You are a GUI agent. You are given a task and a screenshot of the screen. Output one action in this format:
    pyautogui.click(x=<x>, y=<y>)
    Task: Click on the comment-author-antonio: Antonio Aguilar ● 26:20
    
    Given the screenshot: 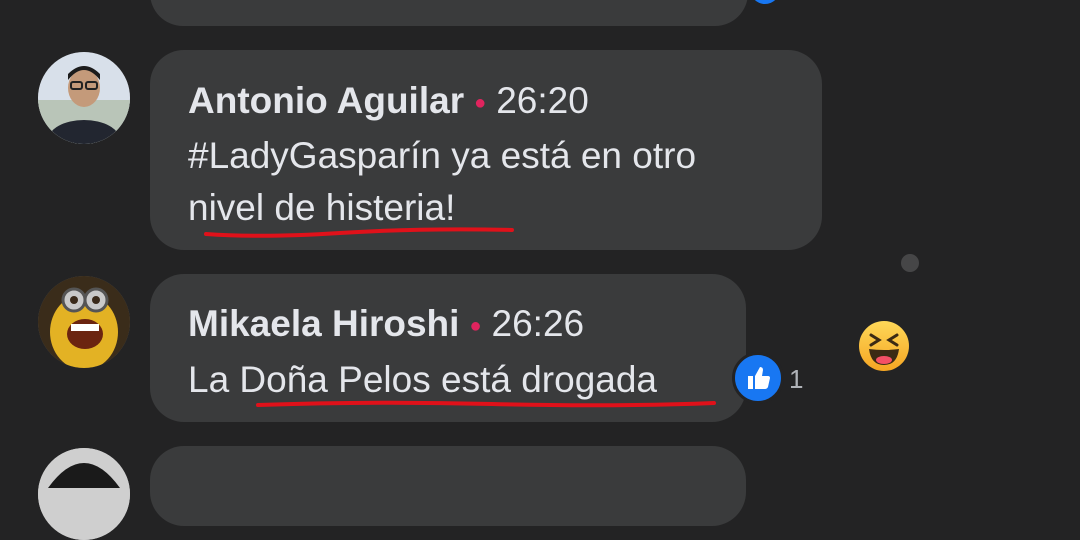 What is the action you would take?
    pyautogui.click(x=388, y=101)
    